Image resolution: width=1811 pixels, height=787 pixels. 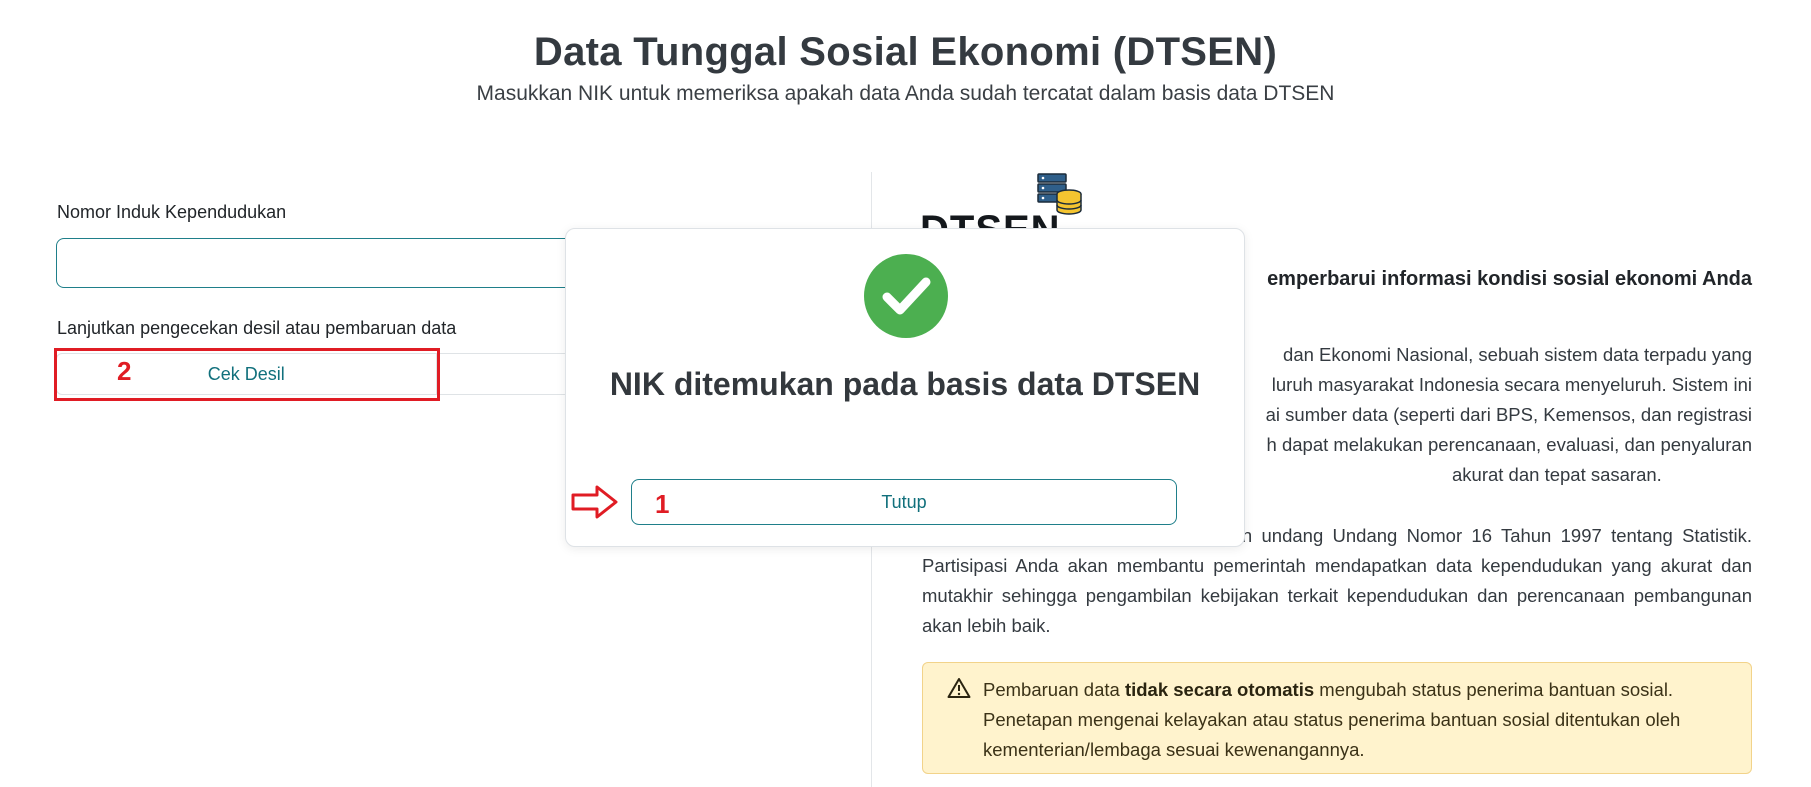 What do you see at coordinates (172, 212) in the screenshot?
I see `nik-label: Nomor Induk Kependudukan` at bounding box center [172, 212].